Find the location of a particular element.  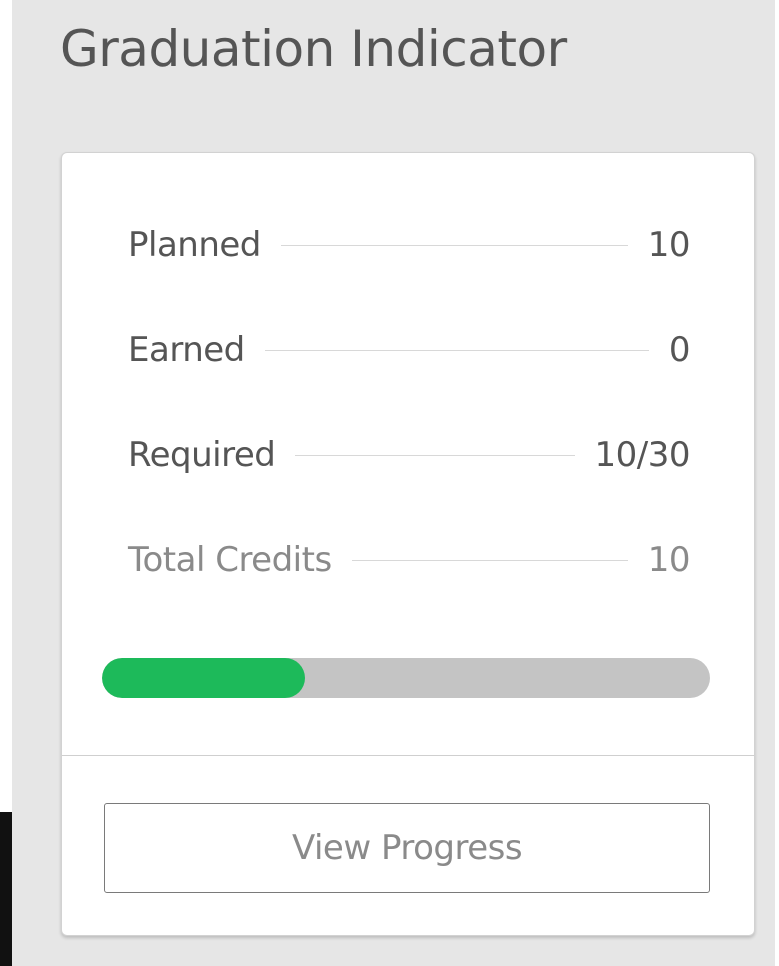

stat-label-required: Required is located at coordinates (202, 455).